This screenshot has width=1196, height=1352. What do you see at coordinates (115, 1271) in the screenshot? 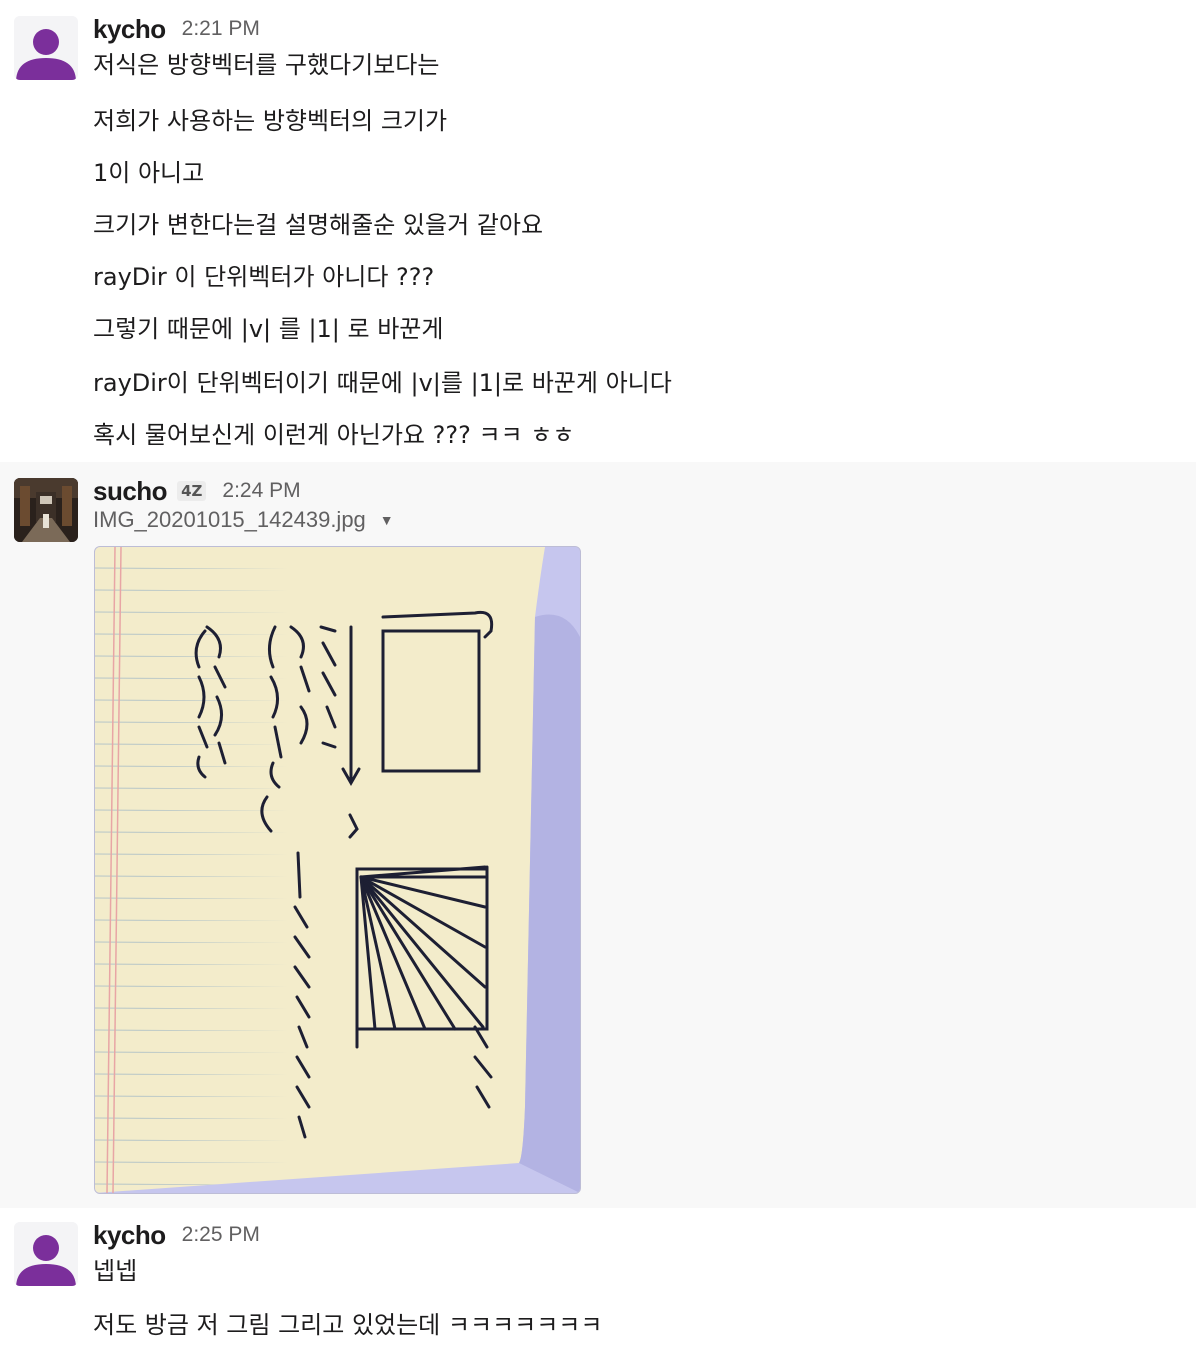
I see `message-text: 넵넵` at bounding box center [115, 1271].